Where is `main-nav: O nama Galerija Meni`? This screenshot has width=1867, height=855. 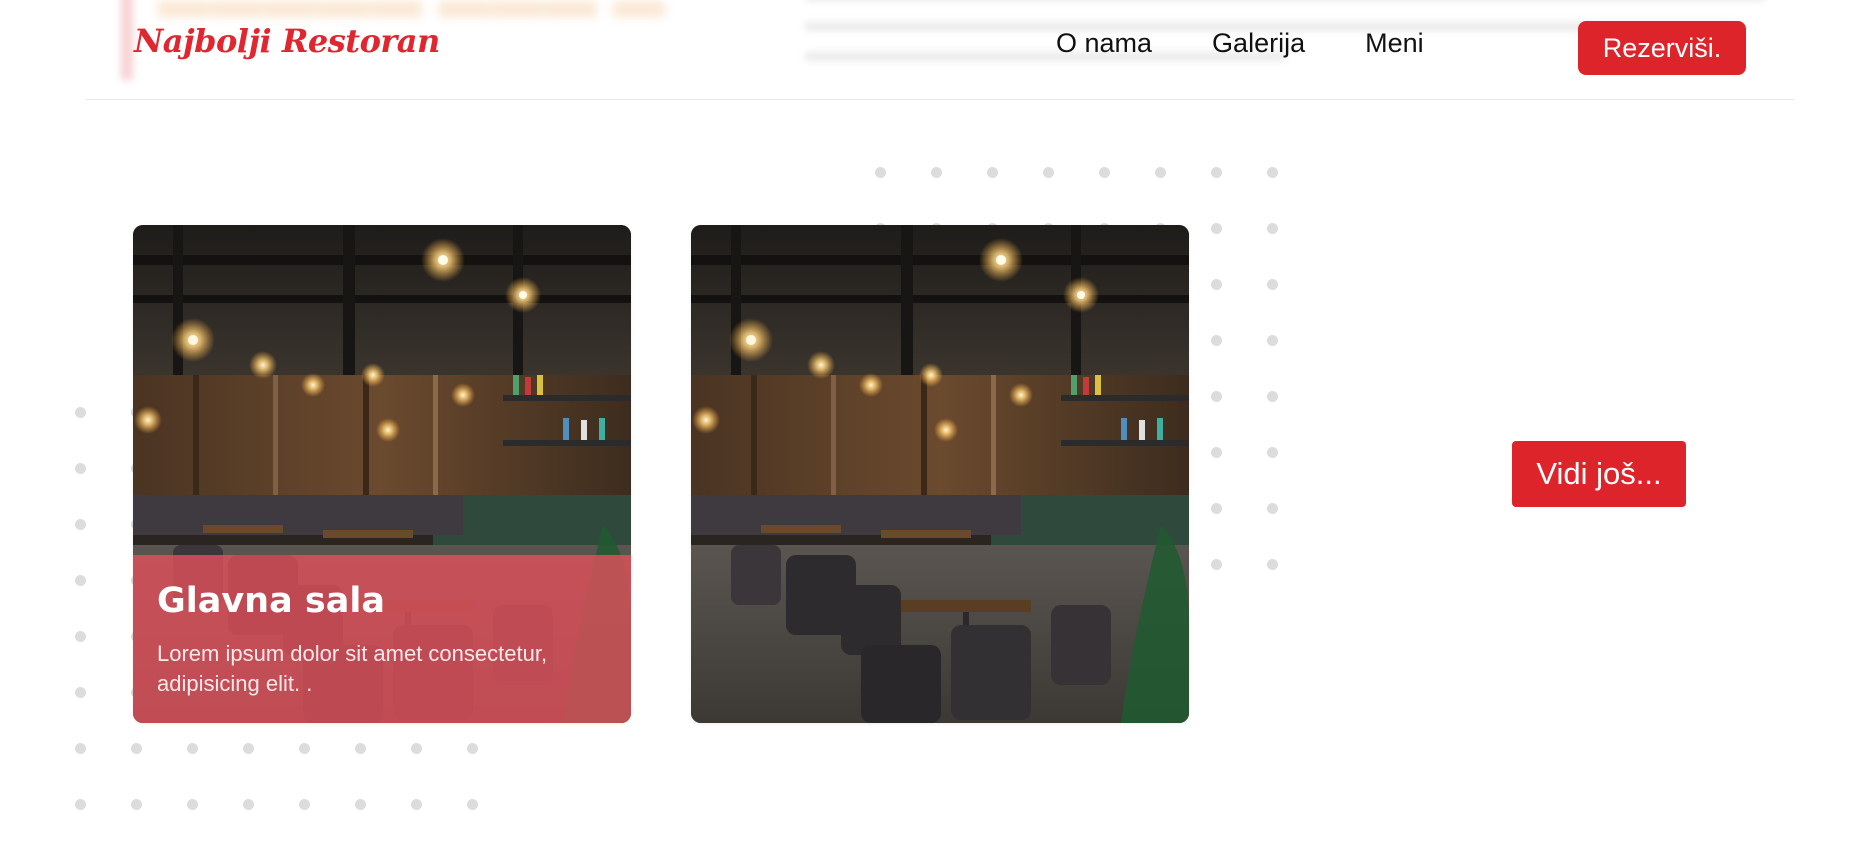
main-nav: O nama Galerija Meni is located at coordinates (1240, 43).